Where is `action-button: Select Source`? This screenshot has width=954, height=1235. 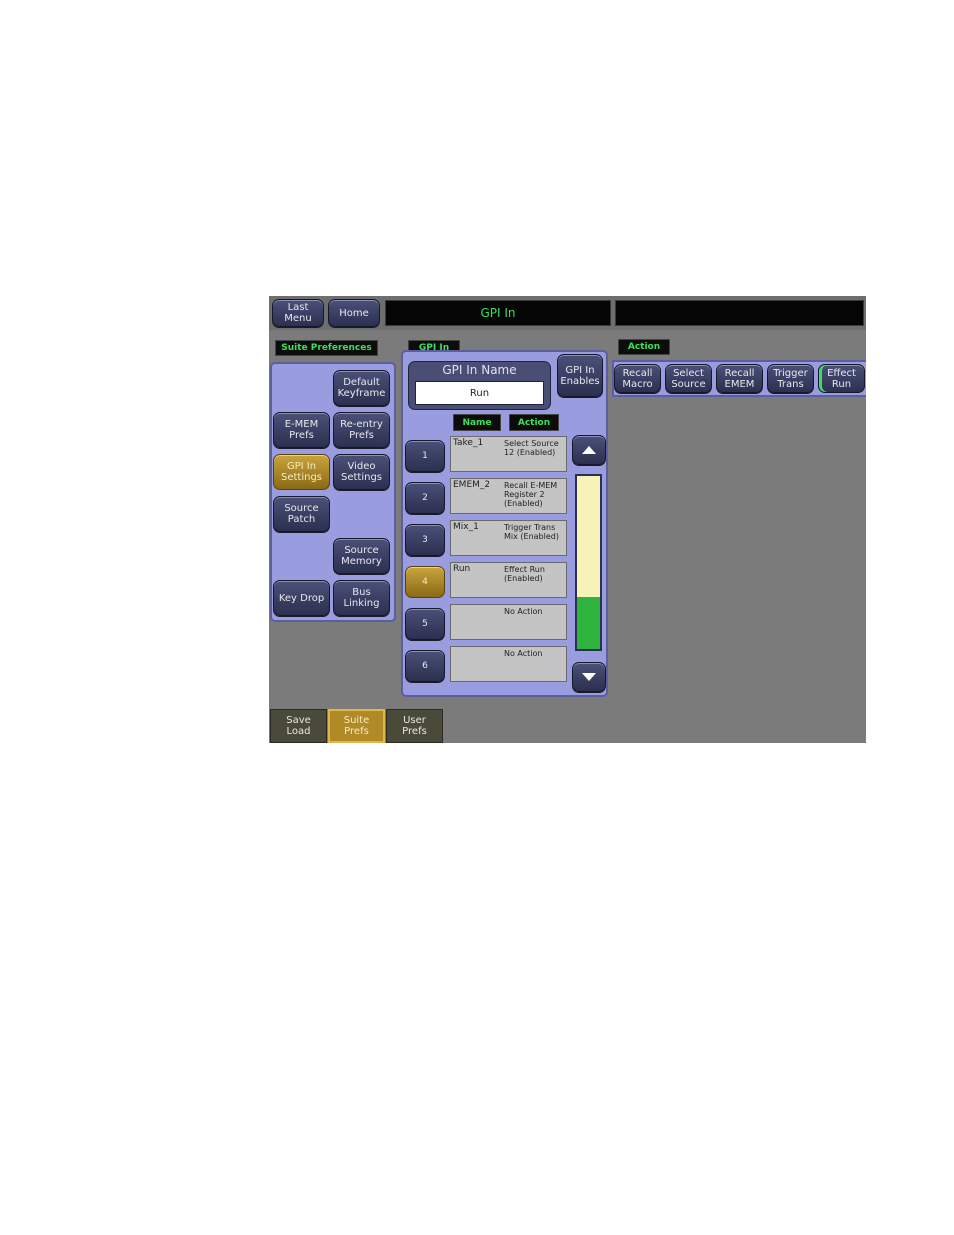 action-button: Select Source is located at coordinates (688, 378).